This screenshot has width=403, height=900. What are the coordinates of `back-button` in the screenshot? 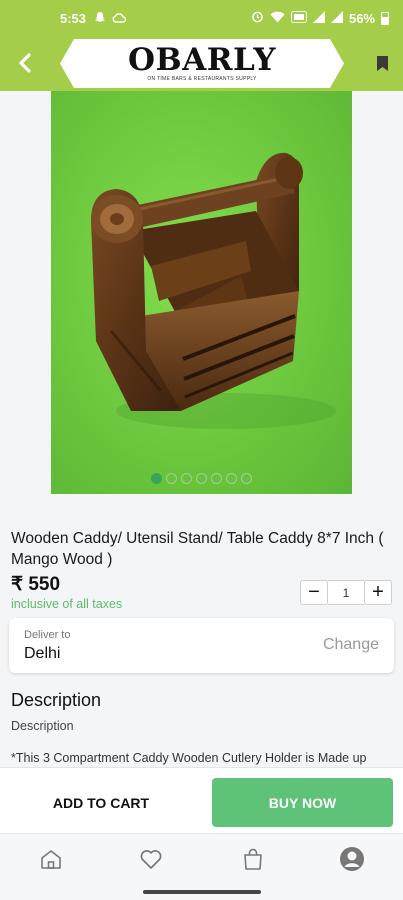 It's located at (25, 63).